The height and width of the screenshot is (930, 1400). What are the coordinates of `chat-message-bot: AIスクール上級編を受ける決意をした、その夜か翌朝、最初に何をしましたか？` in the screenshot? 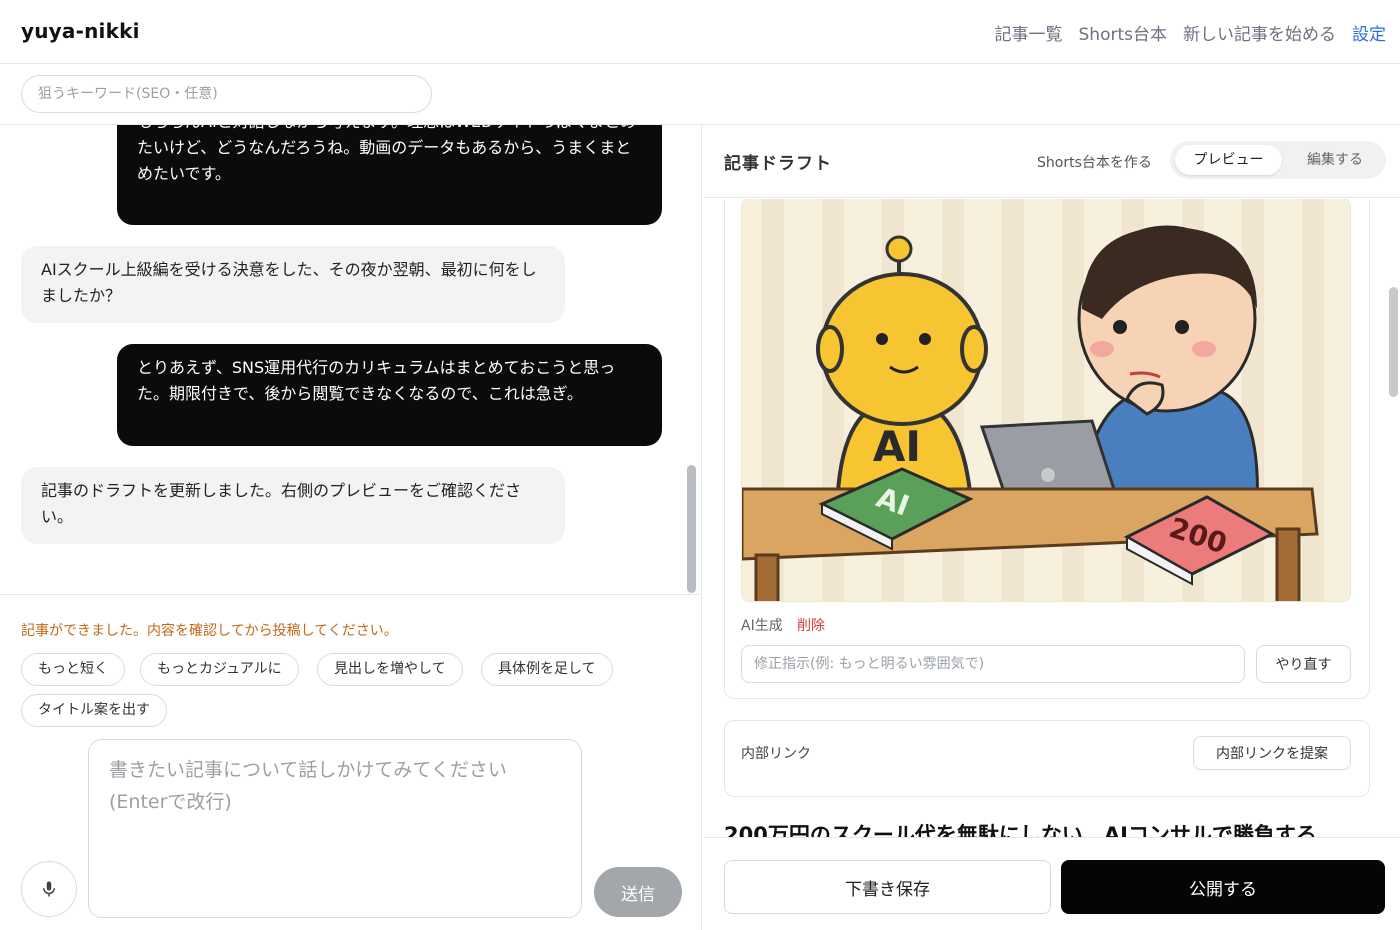 It's located at (293, 284).